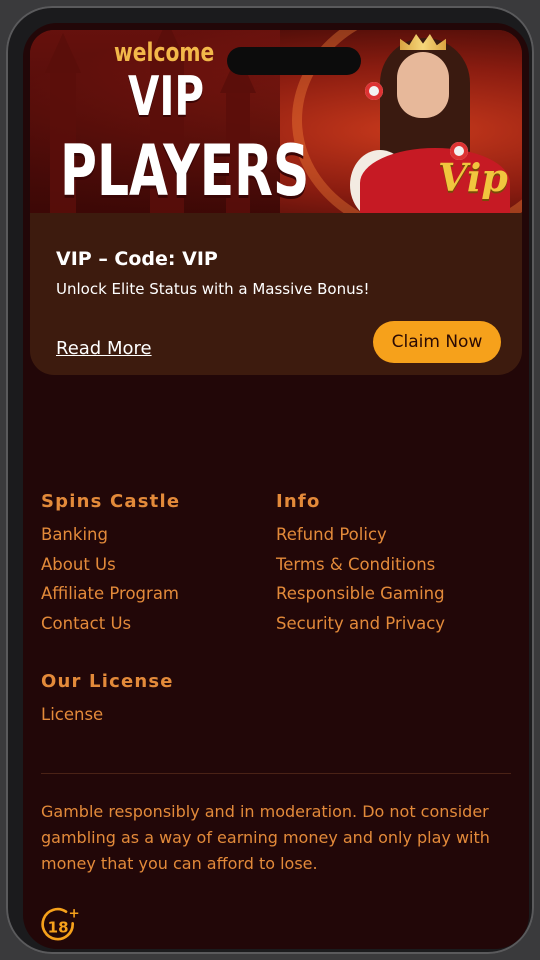 Image resolution: width=540 pixels, height=960 pixels. I want to click on banner-welcome-text: welcome, so click(164, 53).